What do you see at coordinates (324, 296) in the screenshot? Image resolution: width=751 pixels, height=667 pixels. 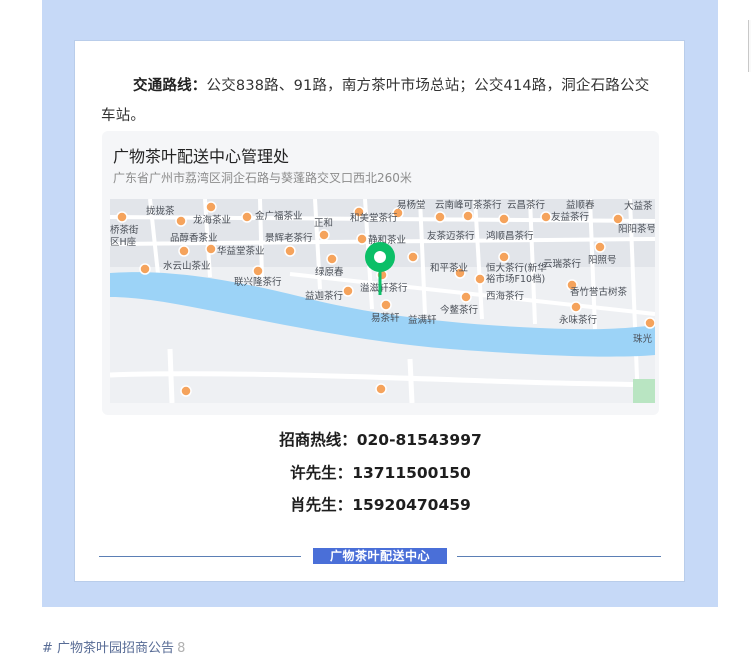 I see `svg-text: 益迦茶行` at bounding box center [324, 296].